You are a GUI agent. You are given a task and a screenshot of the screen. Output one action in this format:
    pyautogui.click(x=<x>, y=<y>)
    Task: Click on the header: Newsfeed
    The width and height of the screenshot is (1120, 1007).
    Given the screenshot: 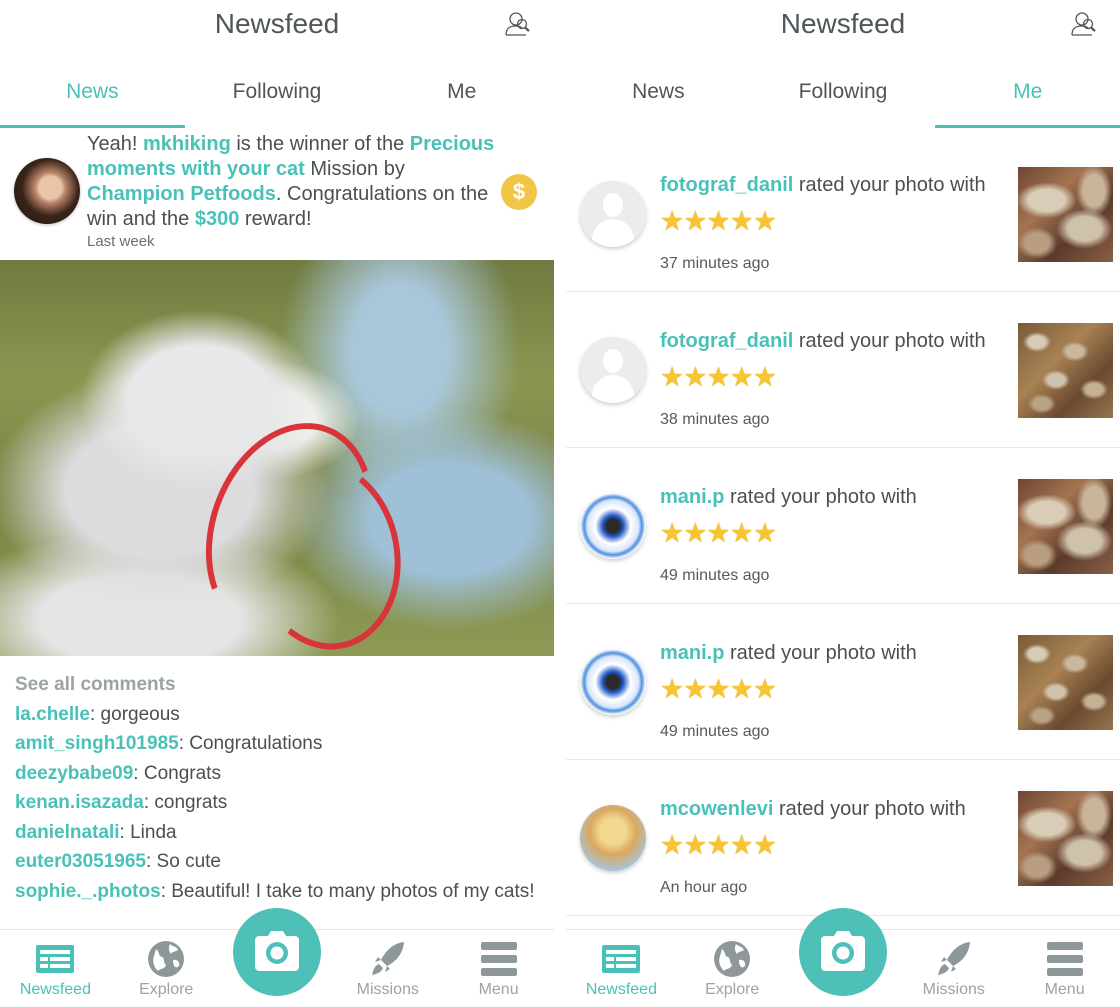 What is the action you would take?
    pyautogui.click(x=277, y=30)
    